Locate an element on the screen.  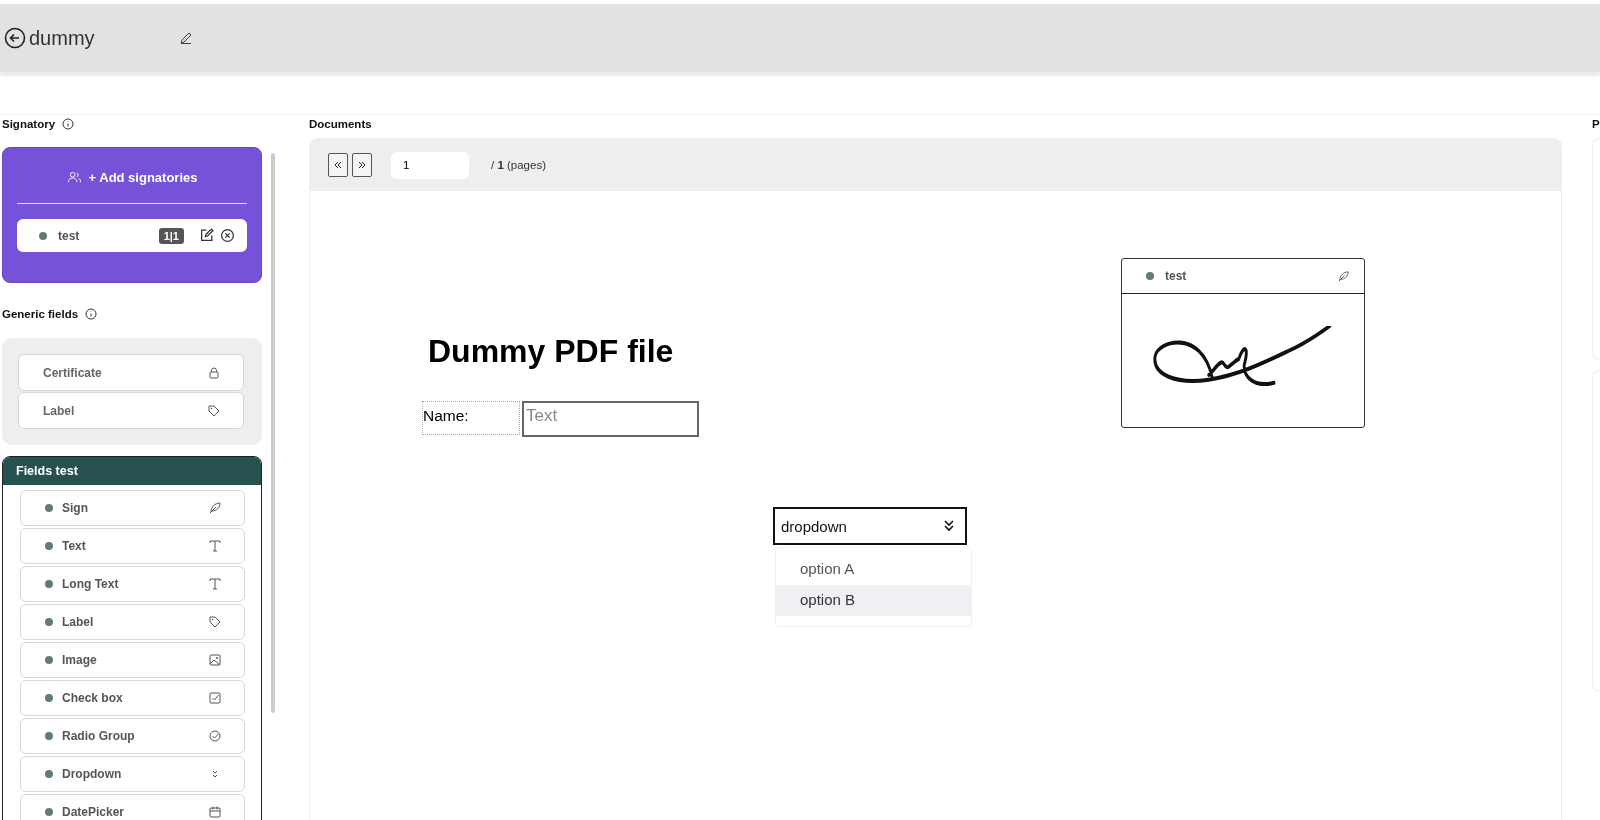
dropdown-field: dropdown is located at coordinates (870, 526).